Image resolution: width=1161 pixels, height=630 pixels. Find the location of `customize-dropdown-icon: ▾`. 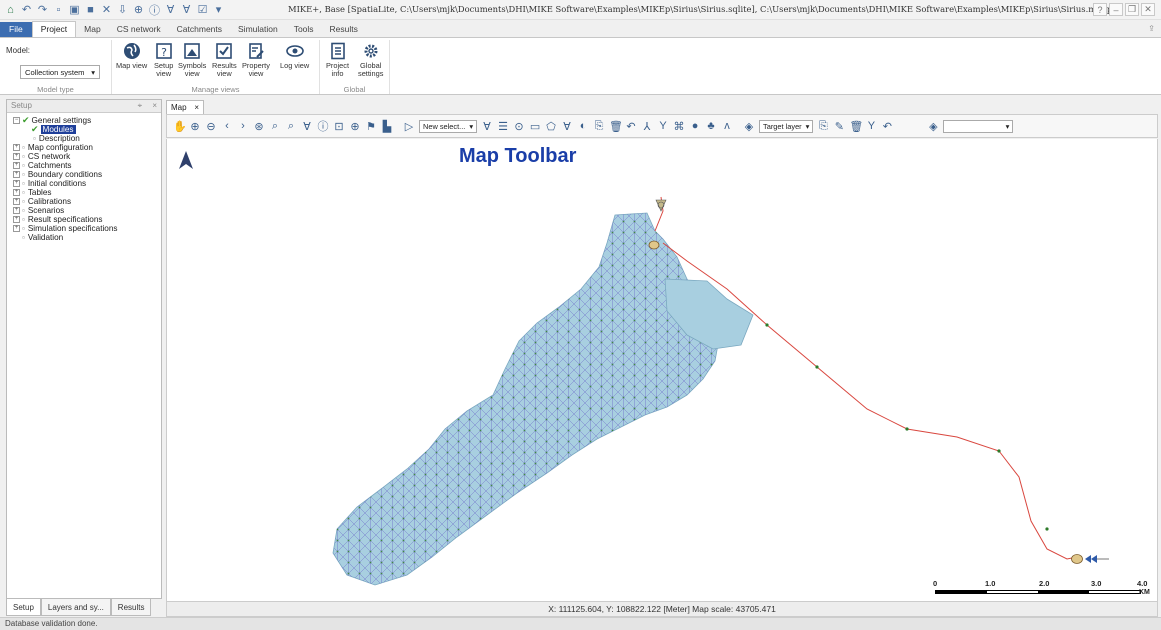

customize-dropdown-icon: ▾ is located at coordinates (218, 9).